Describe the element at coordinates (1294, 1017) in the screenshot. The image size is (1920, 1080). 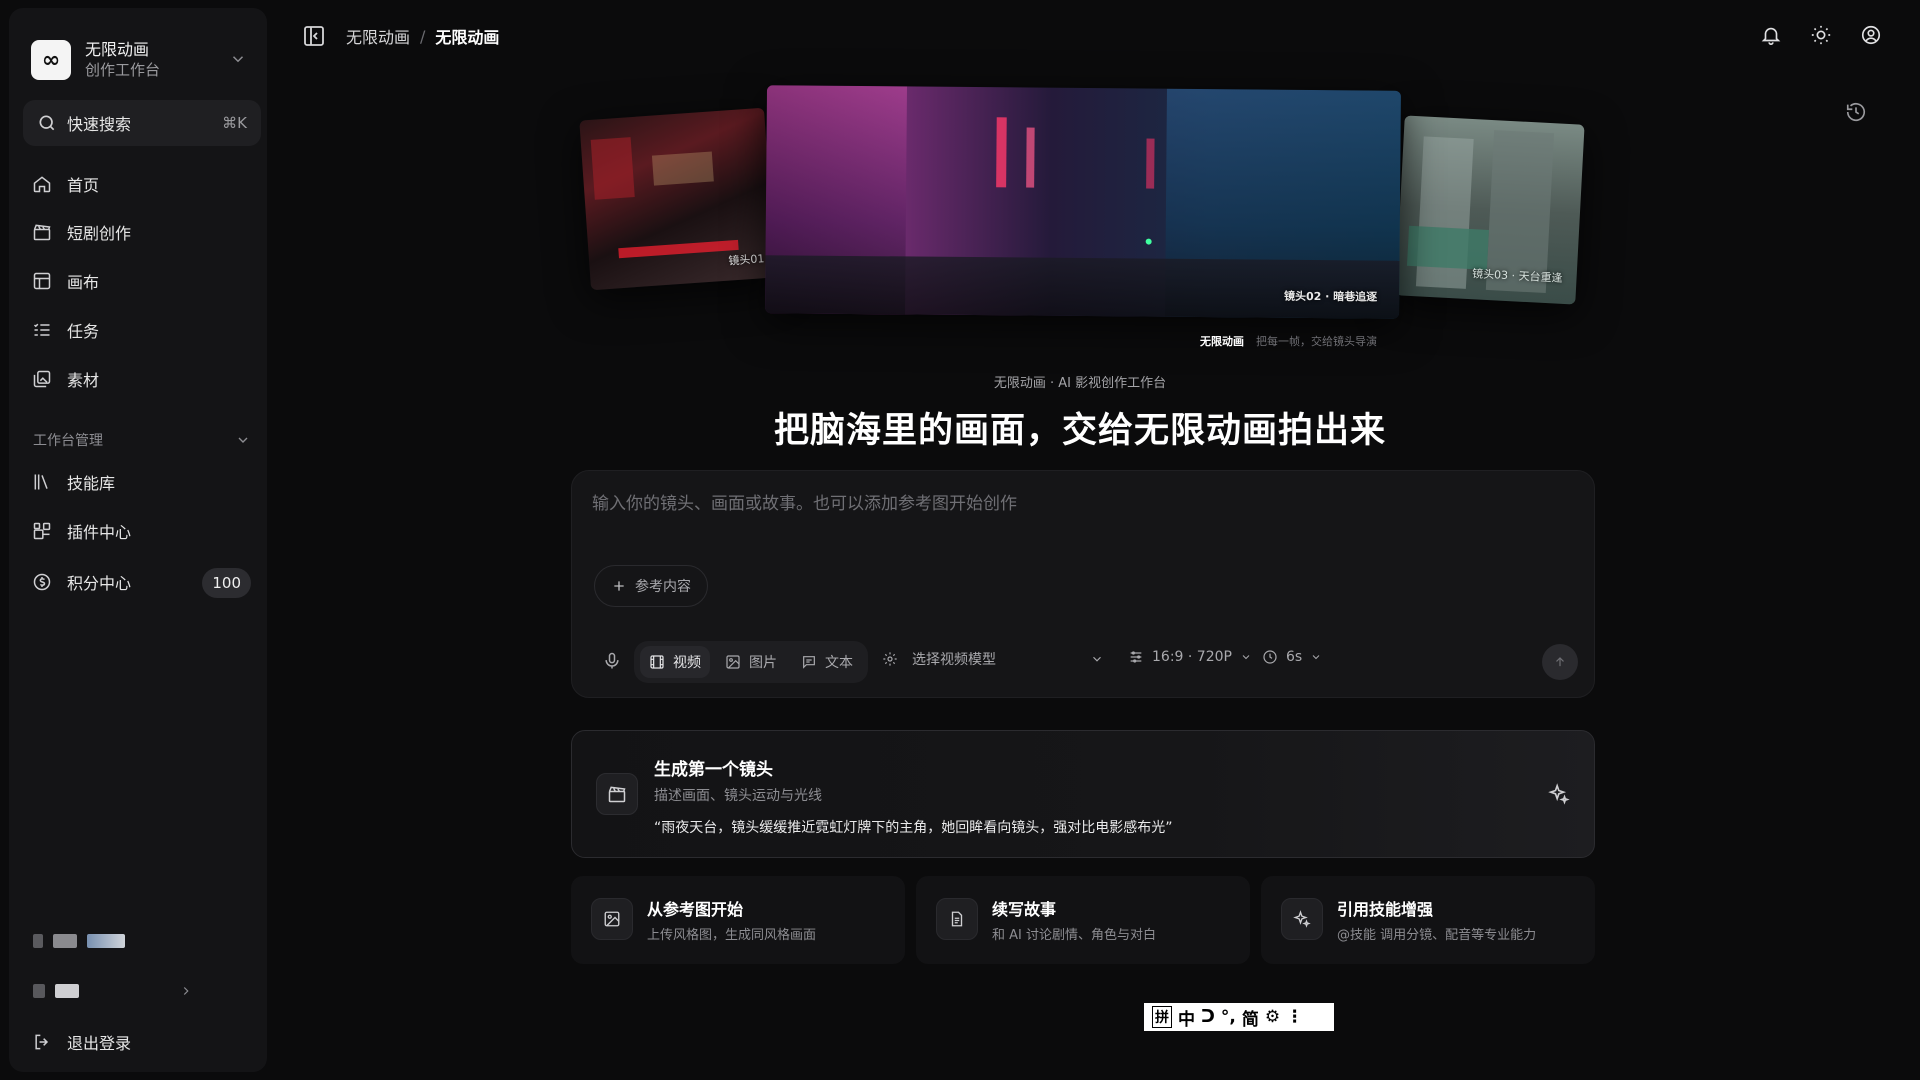
I see `ime-more-icon: ⋮` at that location.